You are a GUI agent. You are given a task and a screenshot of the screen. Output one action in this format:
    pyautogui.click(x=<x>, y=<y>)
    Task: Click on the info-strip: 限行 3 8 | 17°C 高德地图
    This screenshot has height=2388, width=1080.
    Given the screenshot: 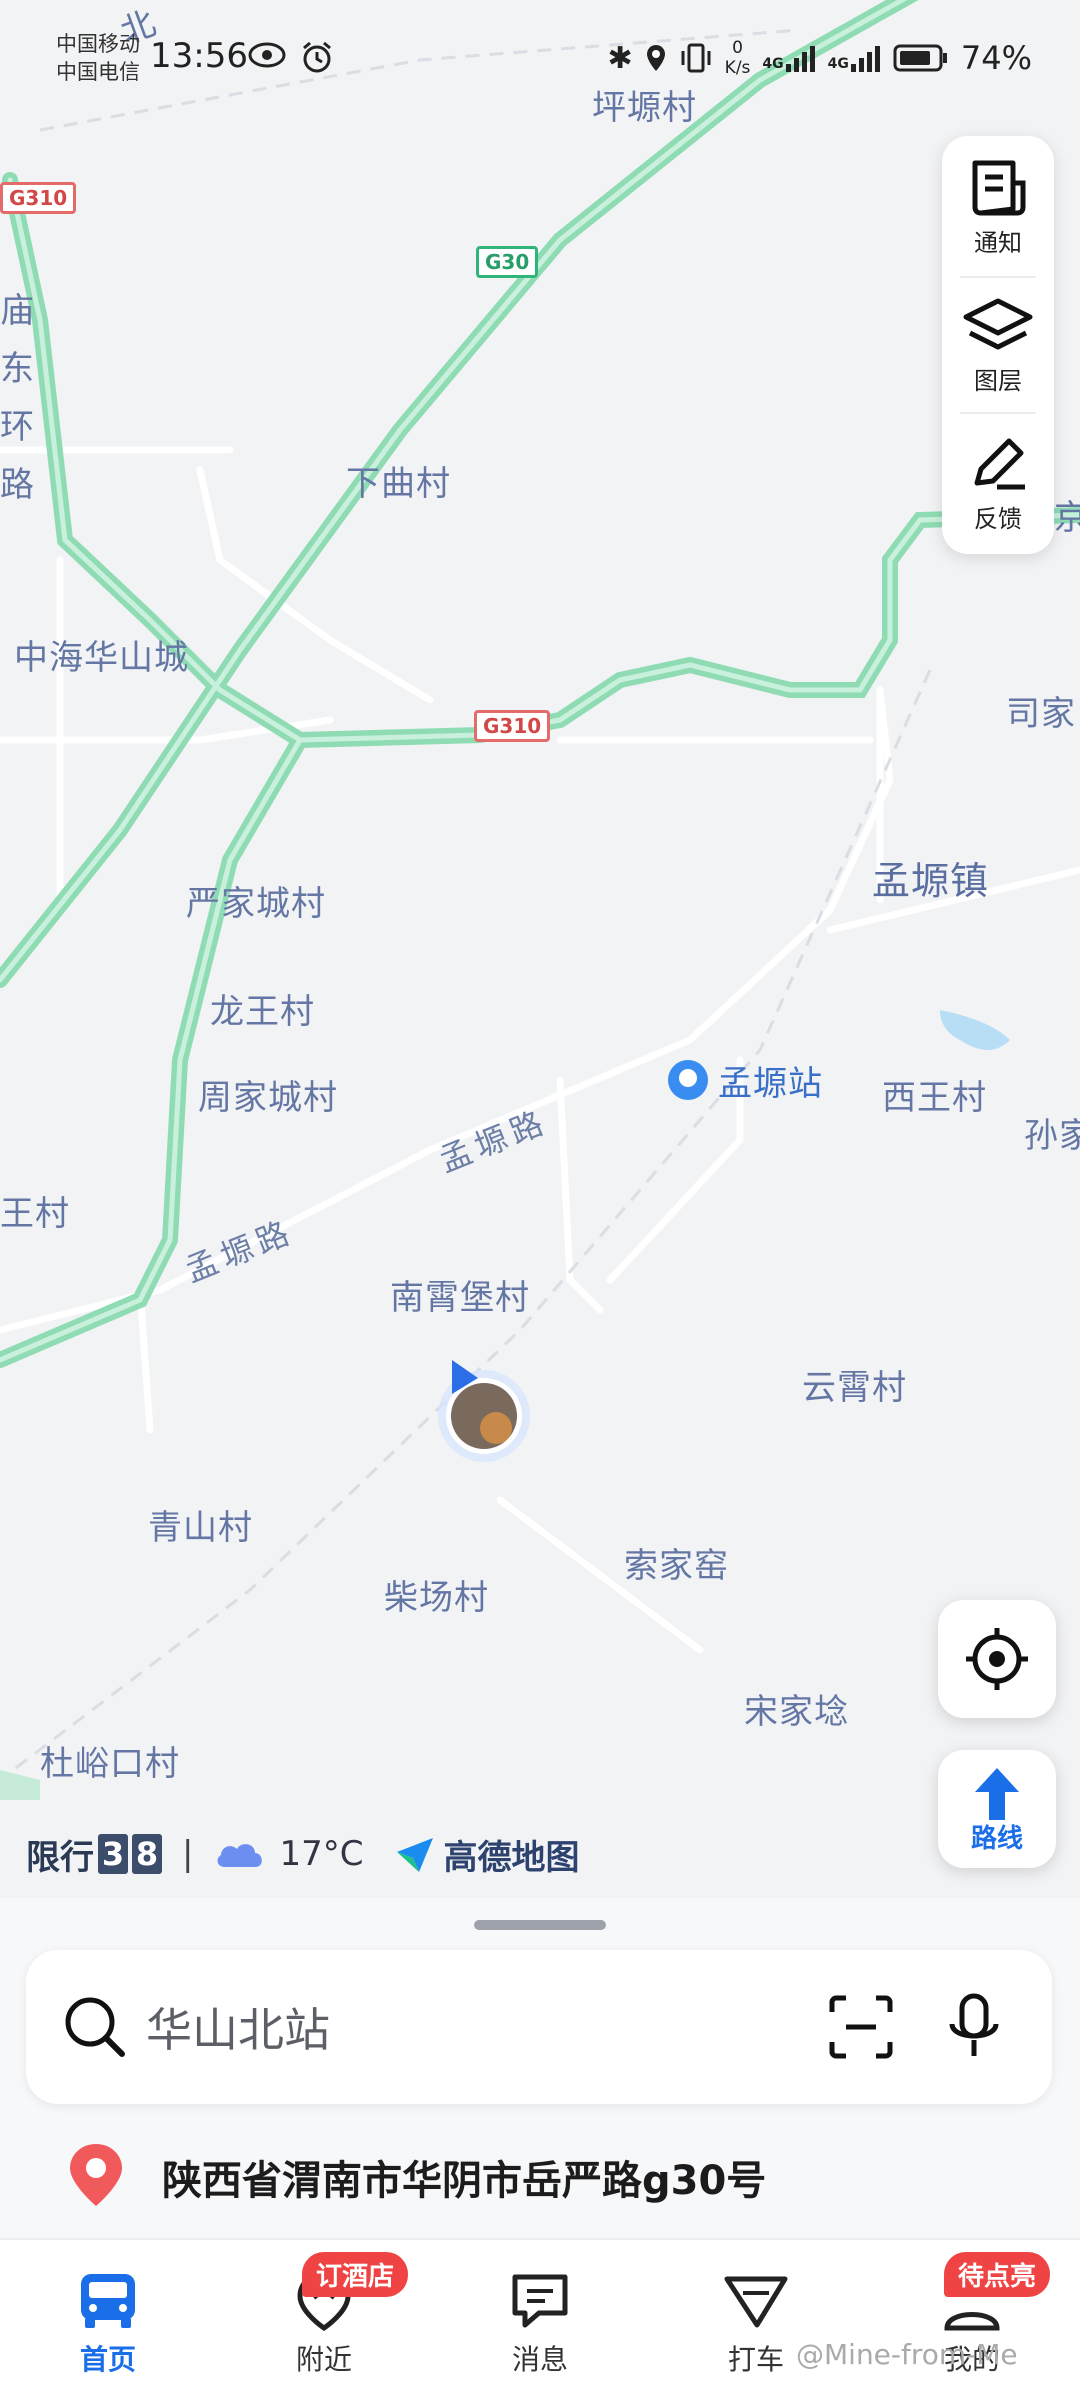 What is the action you would take?
    pyautogui.click(x=302, y=1854)
    